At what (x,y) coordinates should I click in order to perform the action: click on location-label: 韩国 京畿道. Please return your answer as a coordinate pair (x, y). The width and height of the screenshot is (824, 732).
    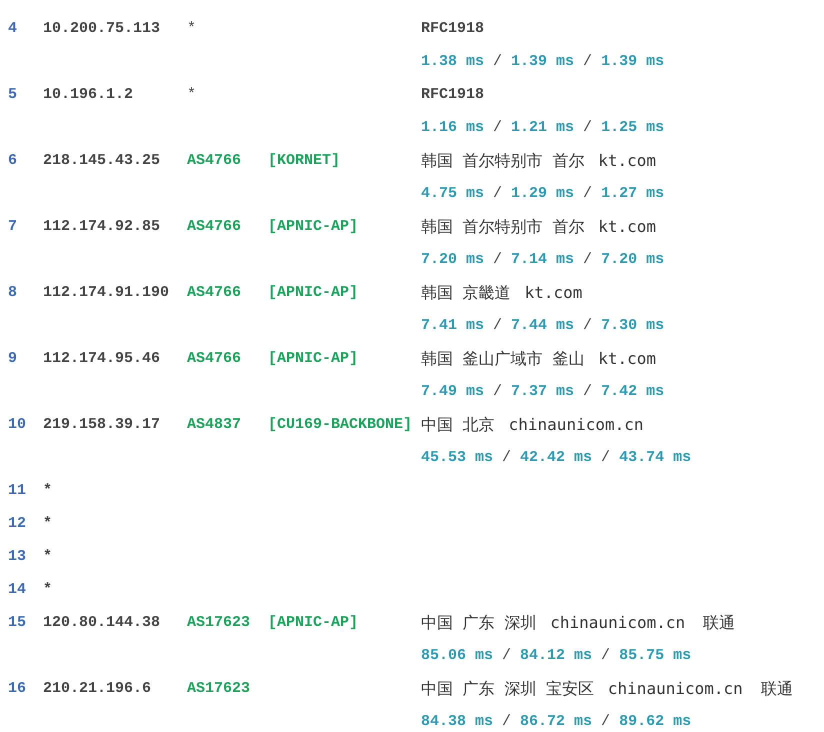
    Looking at the image, I should click on (466, 292).